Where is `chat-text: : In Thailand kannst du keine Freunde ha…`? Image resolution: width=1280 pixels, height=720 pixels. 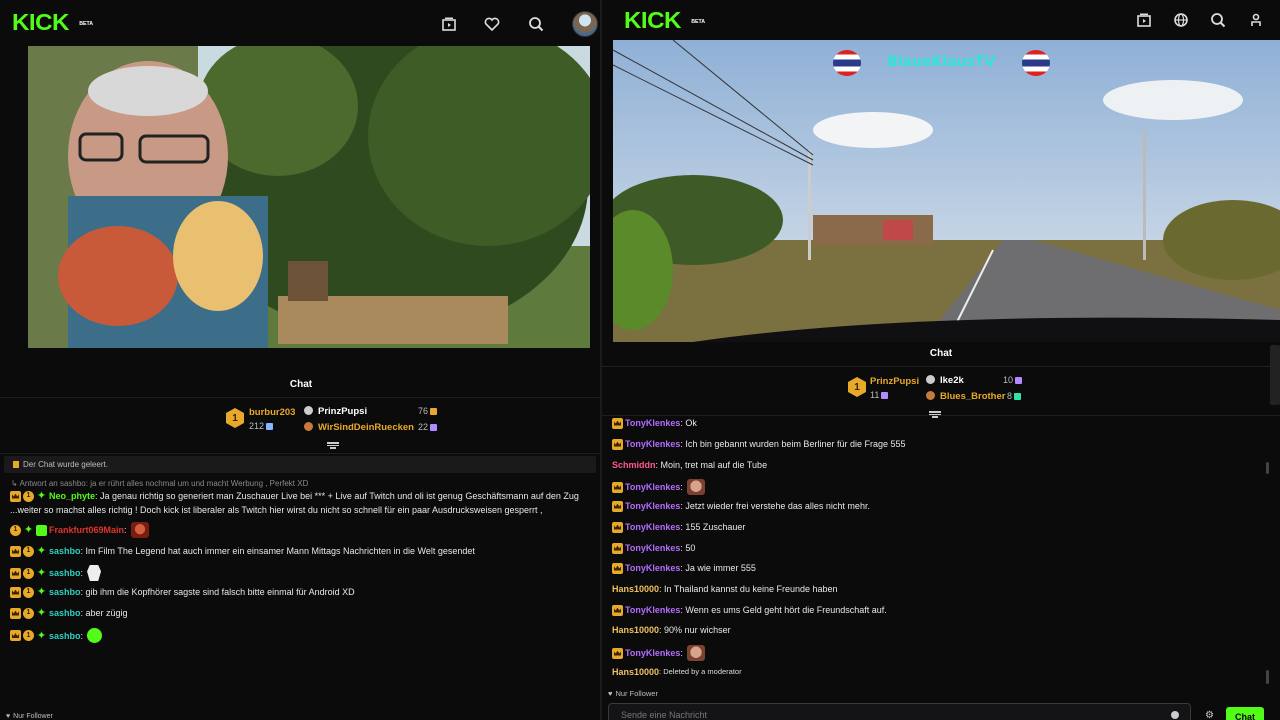 chat-text: : In Thailand kannst du keine Freunde ha… is located at coordinates (748, 589).